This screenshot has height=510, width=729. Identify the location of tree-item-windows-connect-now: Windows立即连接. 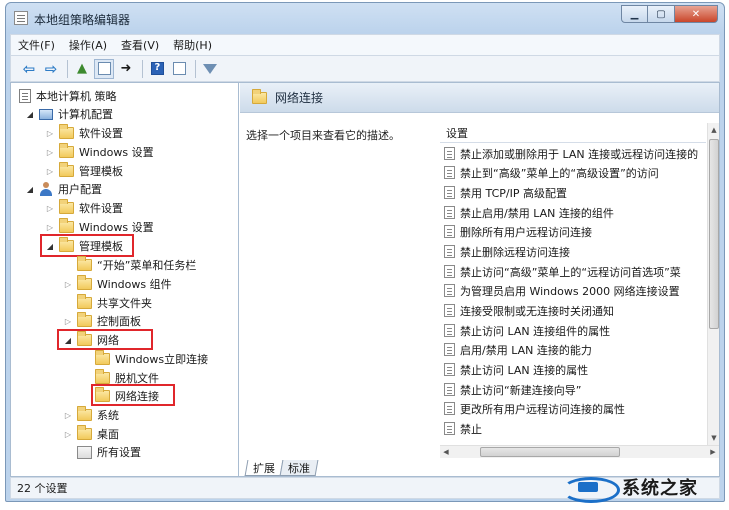
(144, 359).